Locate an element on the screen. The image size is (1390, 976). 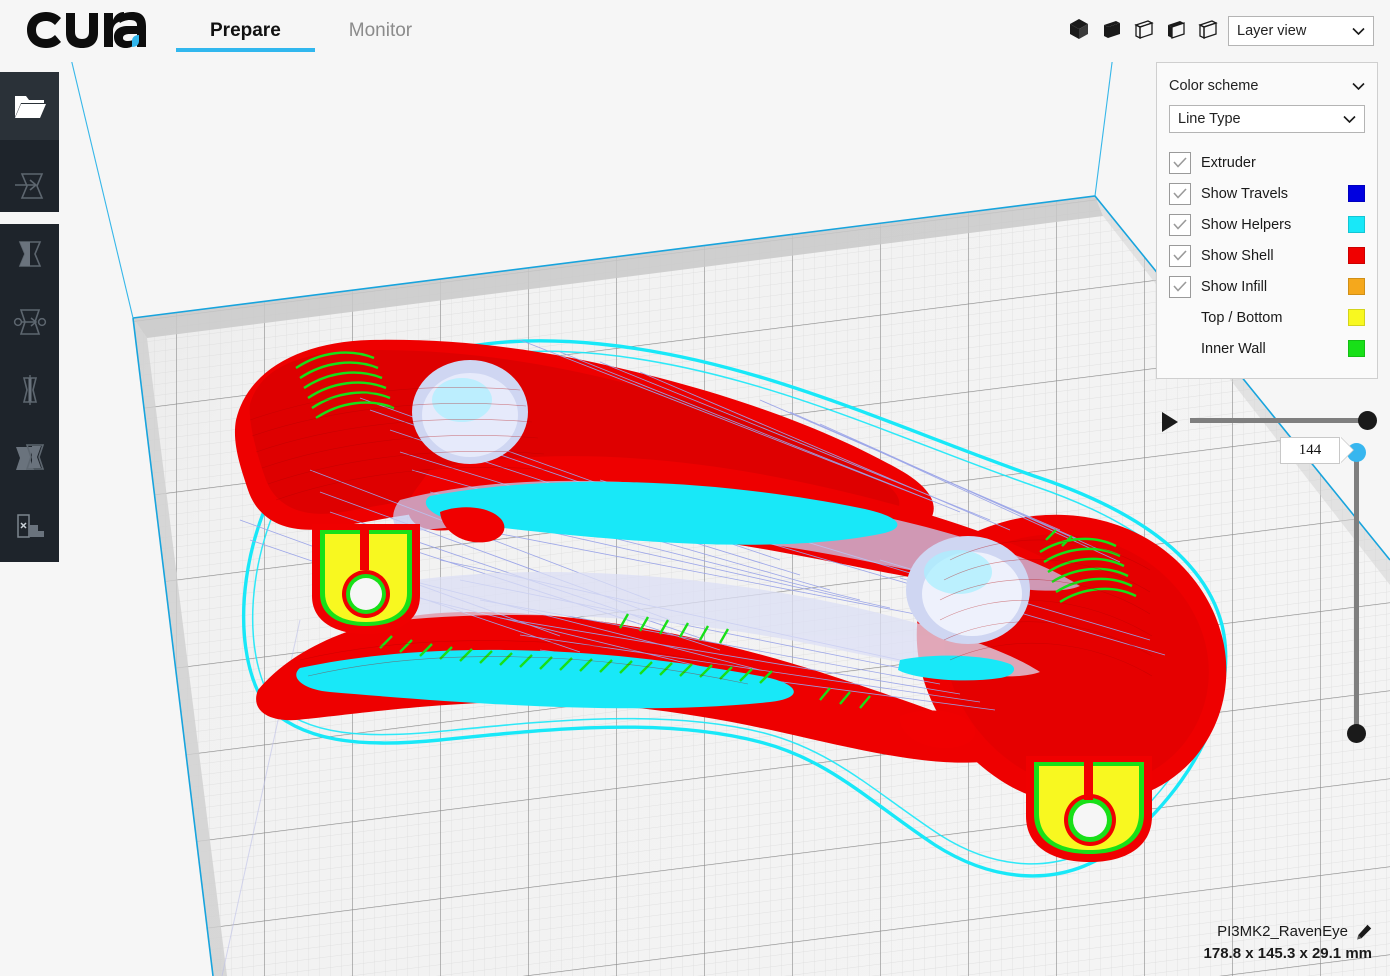
bracket-right is located at coordinates (1089, 809).